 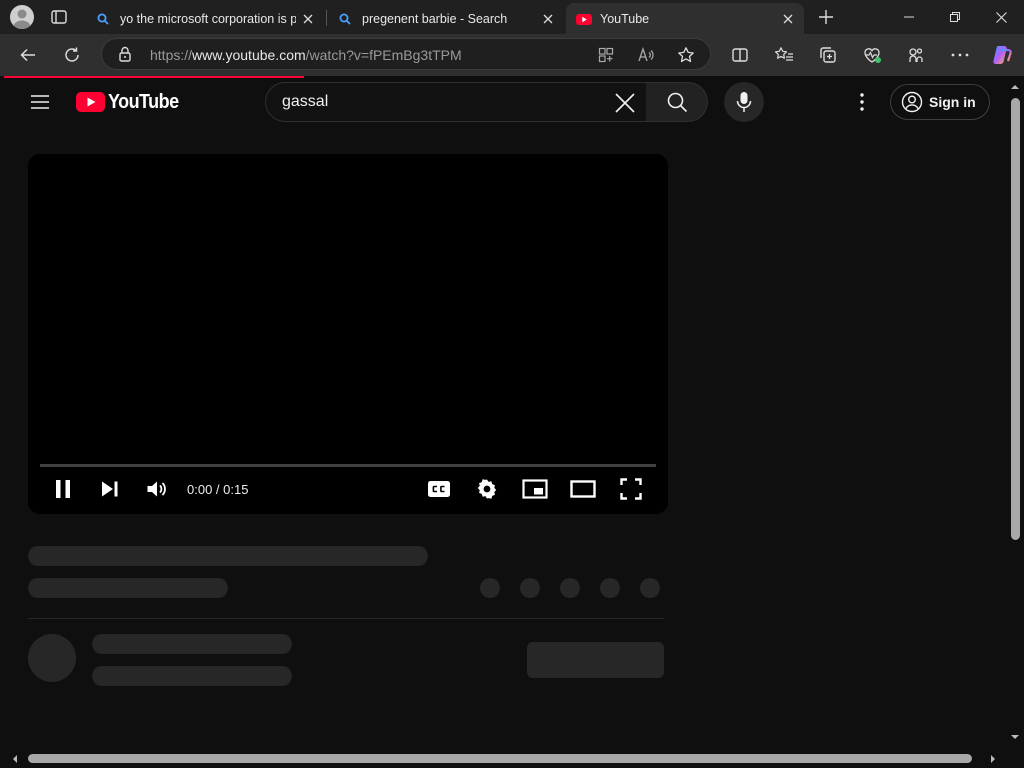 What do you see at coordinates (346, 618) in the screenshot?
I see `content-divider` at bounding box center [346, 618].